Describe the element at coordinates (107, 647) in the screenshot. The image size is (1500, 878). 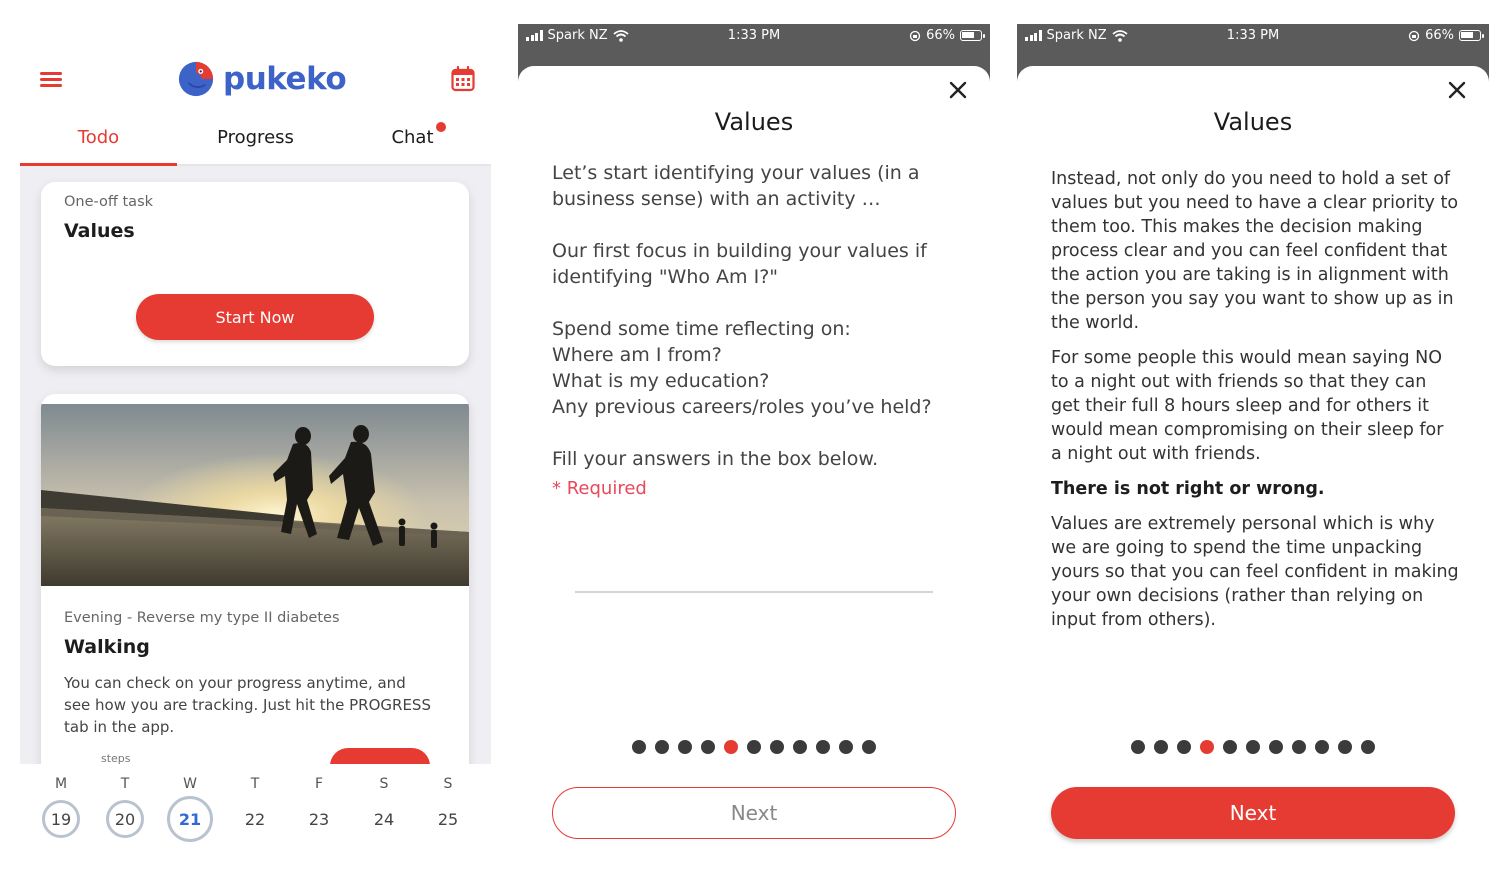
I see `activity-title: Walking` at that location.